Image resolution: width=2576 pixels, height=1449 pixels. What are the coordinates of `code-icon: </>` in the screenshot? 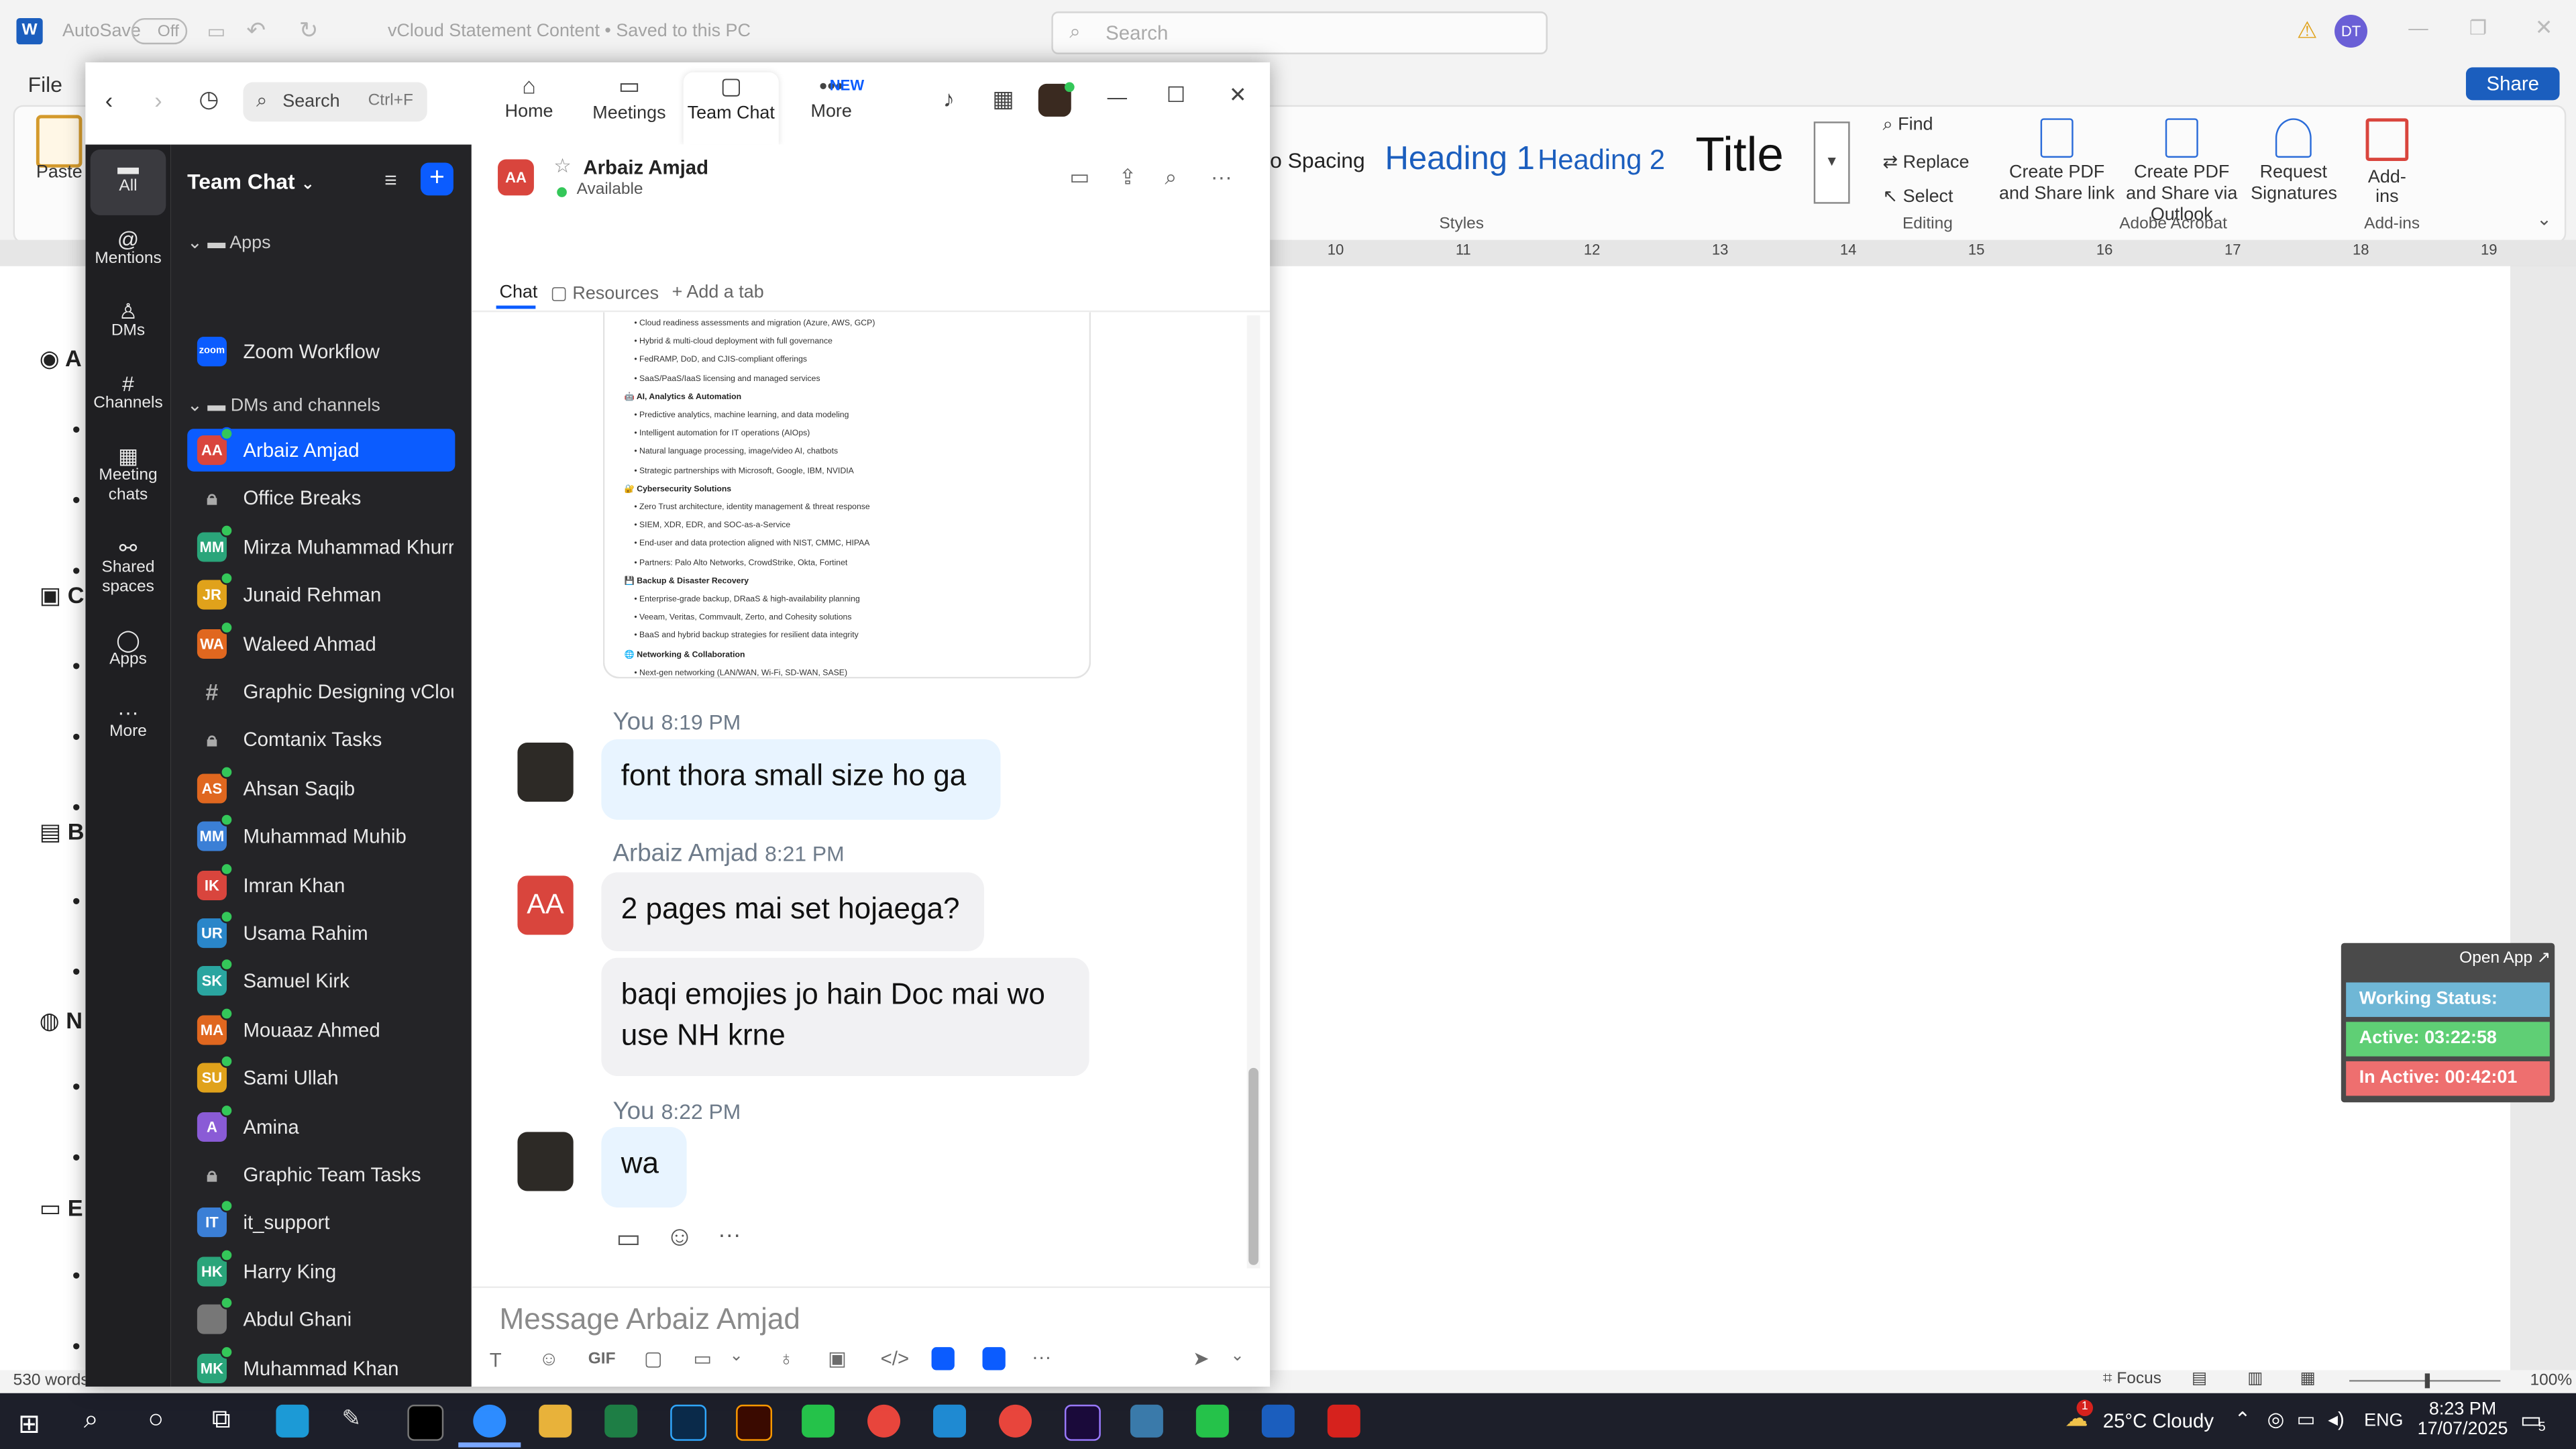 It's located at (895, 1358).